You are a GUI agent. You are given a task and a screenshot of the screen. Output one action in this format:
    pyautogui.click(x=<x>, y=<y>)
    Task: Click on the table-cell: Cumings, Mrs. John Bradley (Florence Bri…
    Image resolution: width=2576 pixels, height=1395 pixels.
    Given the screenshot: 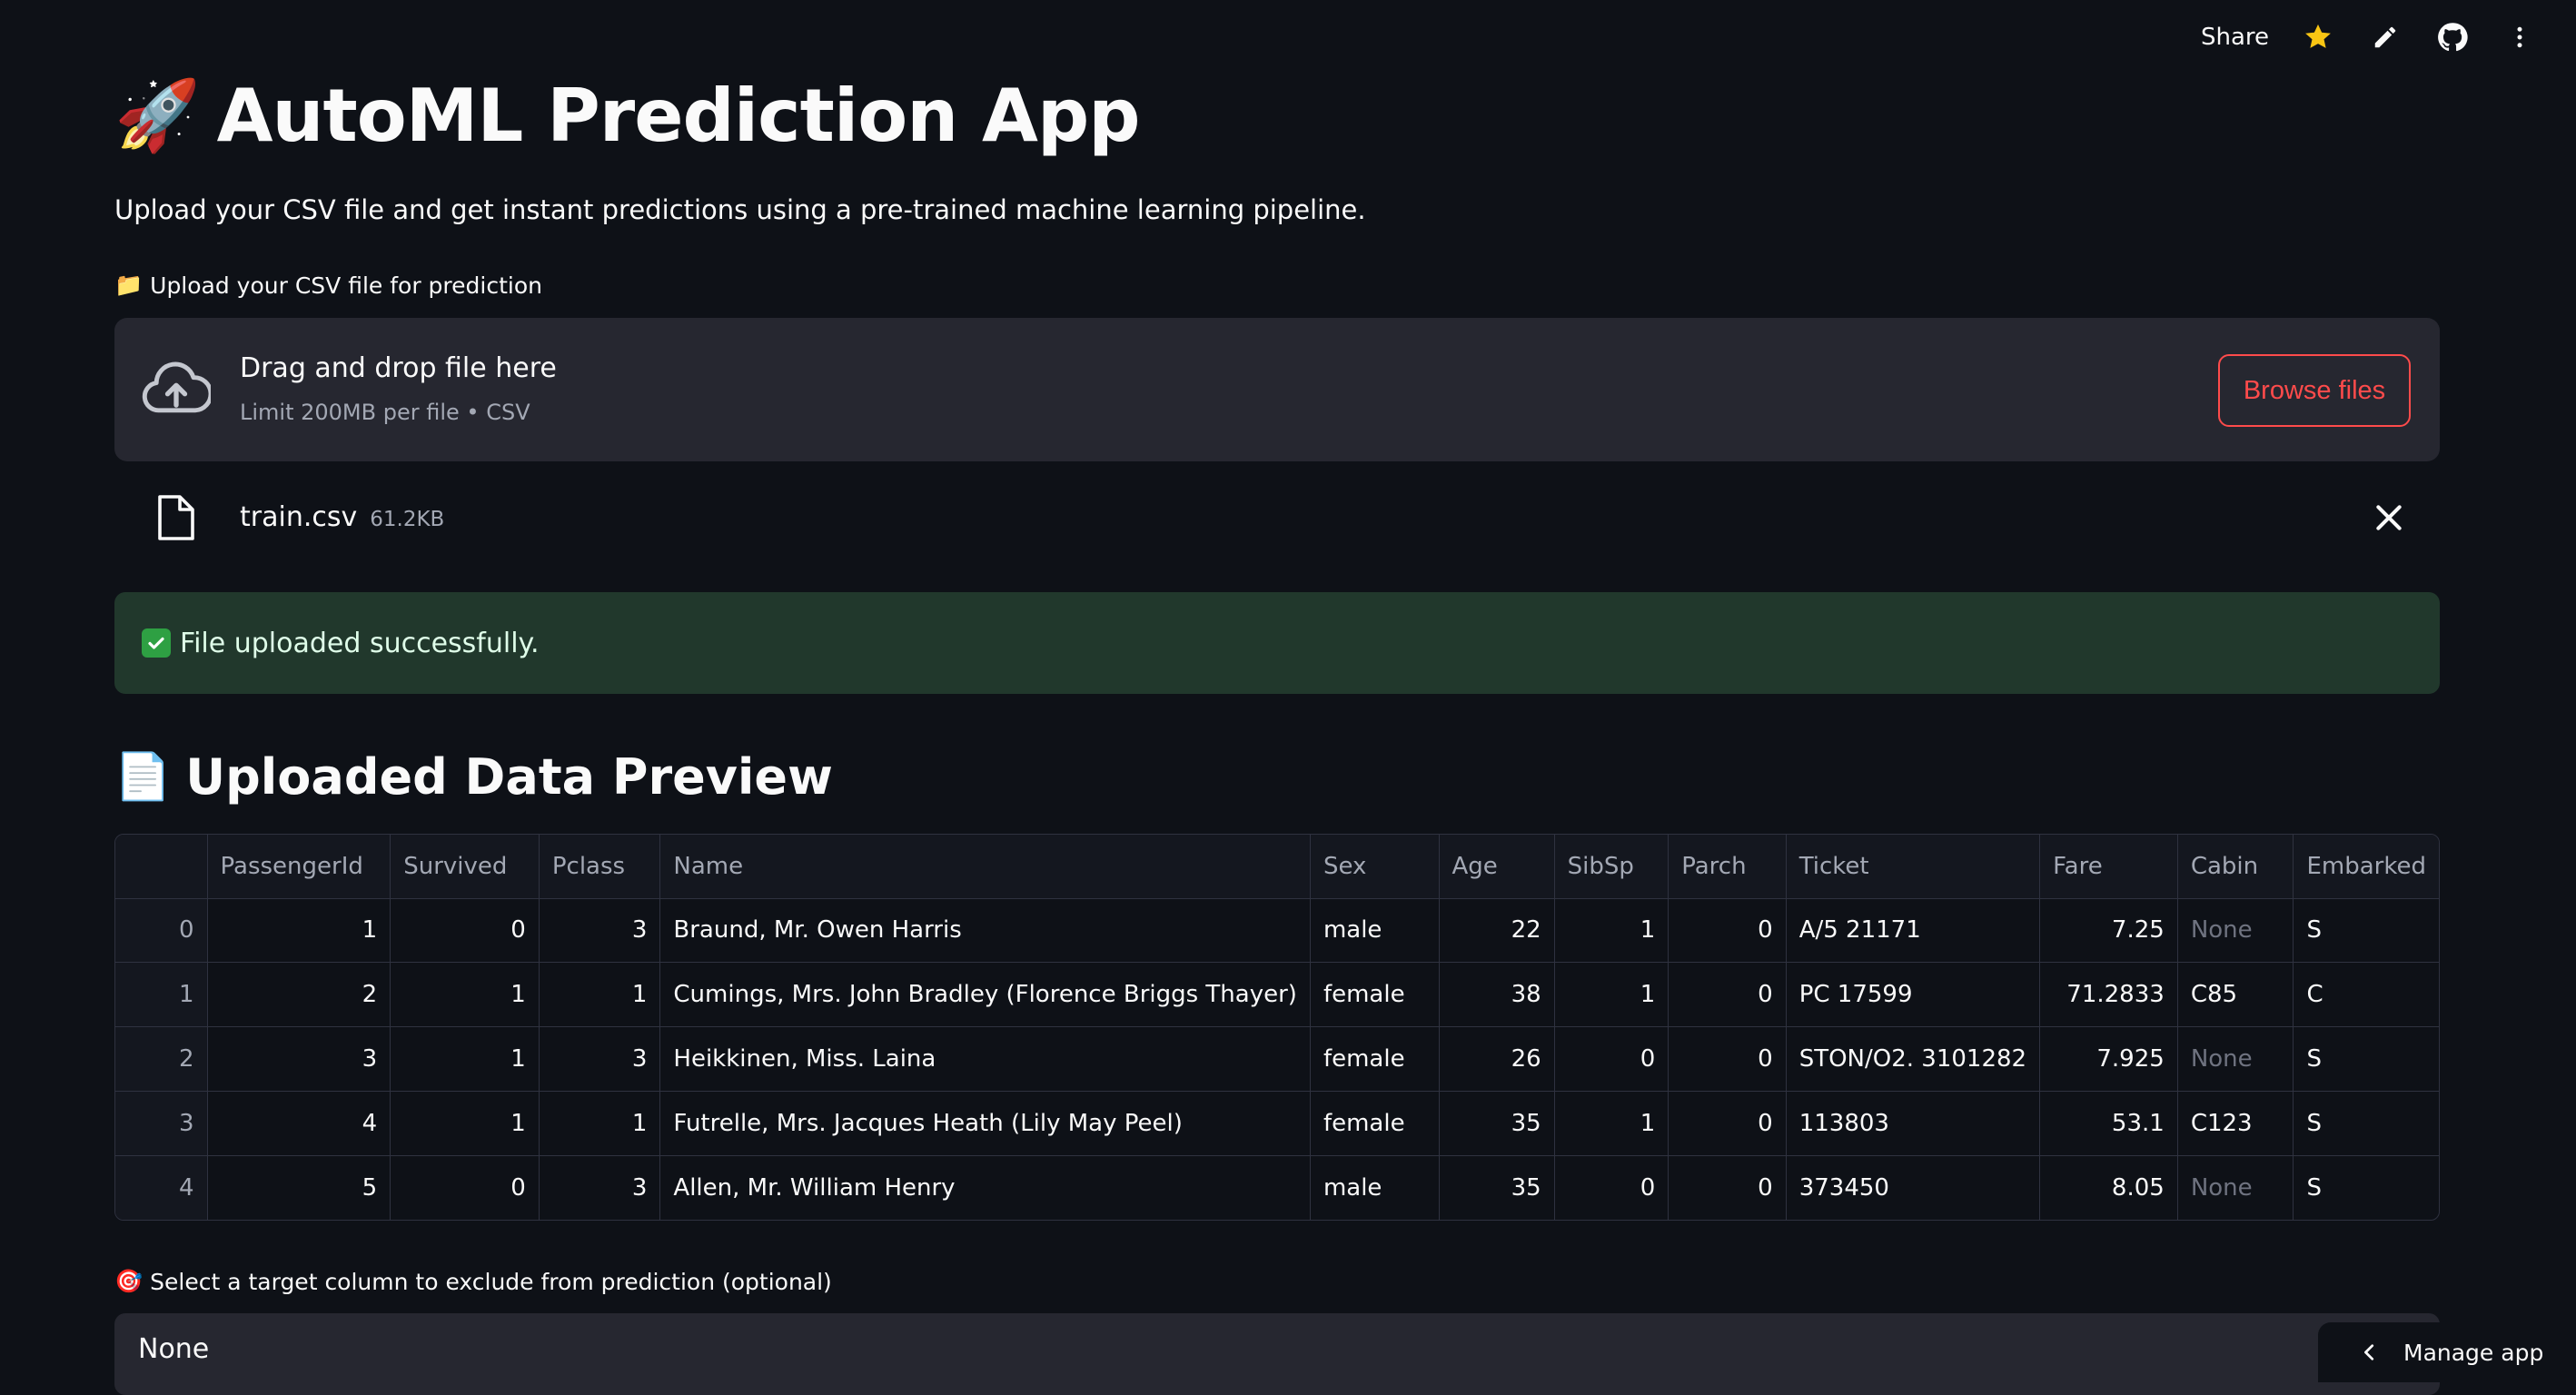 What is the action you would take?
    pyautogui.click(x=985, y=995)
    